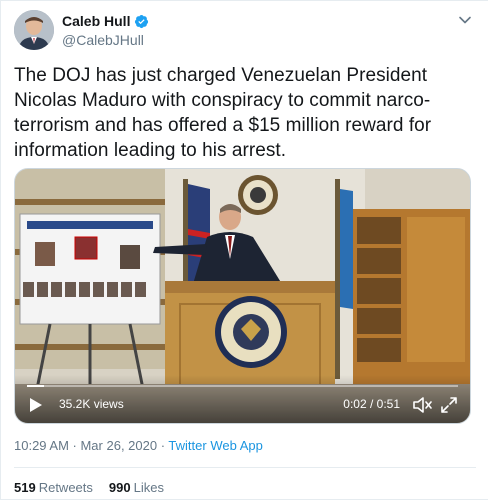 Image resolution: width=488 pixels, height=500 pixels. What do you see at coordinates (36, 405) in the screenshot?
I see `play-icon` at bounding box center [36, 405].